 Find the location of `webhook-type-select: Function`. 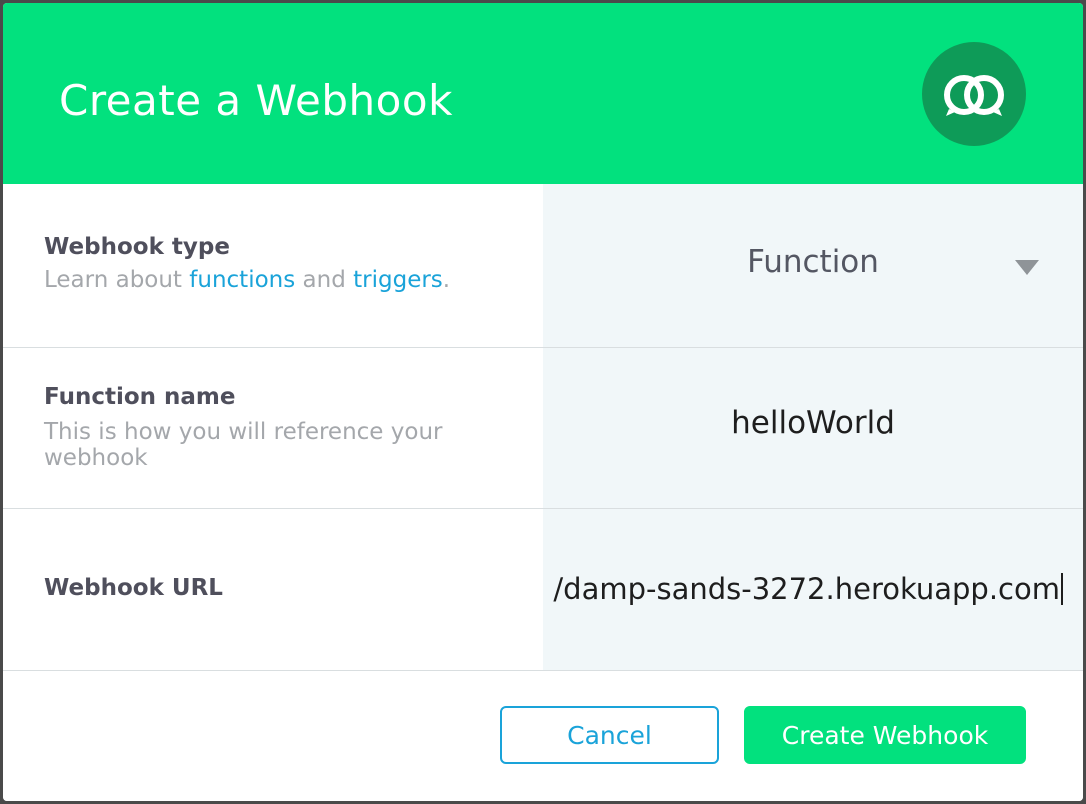

webhook-type-select: Function is located at coordinates (813, 265).